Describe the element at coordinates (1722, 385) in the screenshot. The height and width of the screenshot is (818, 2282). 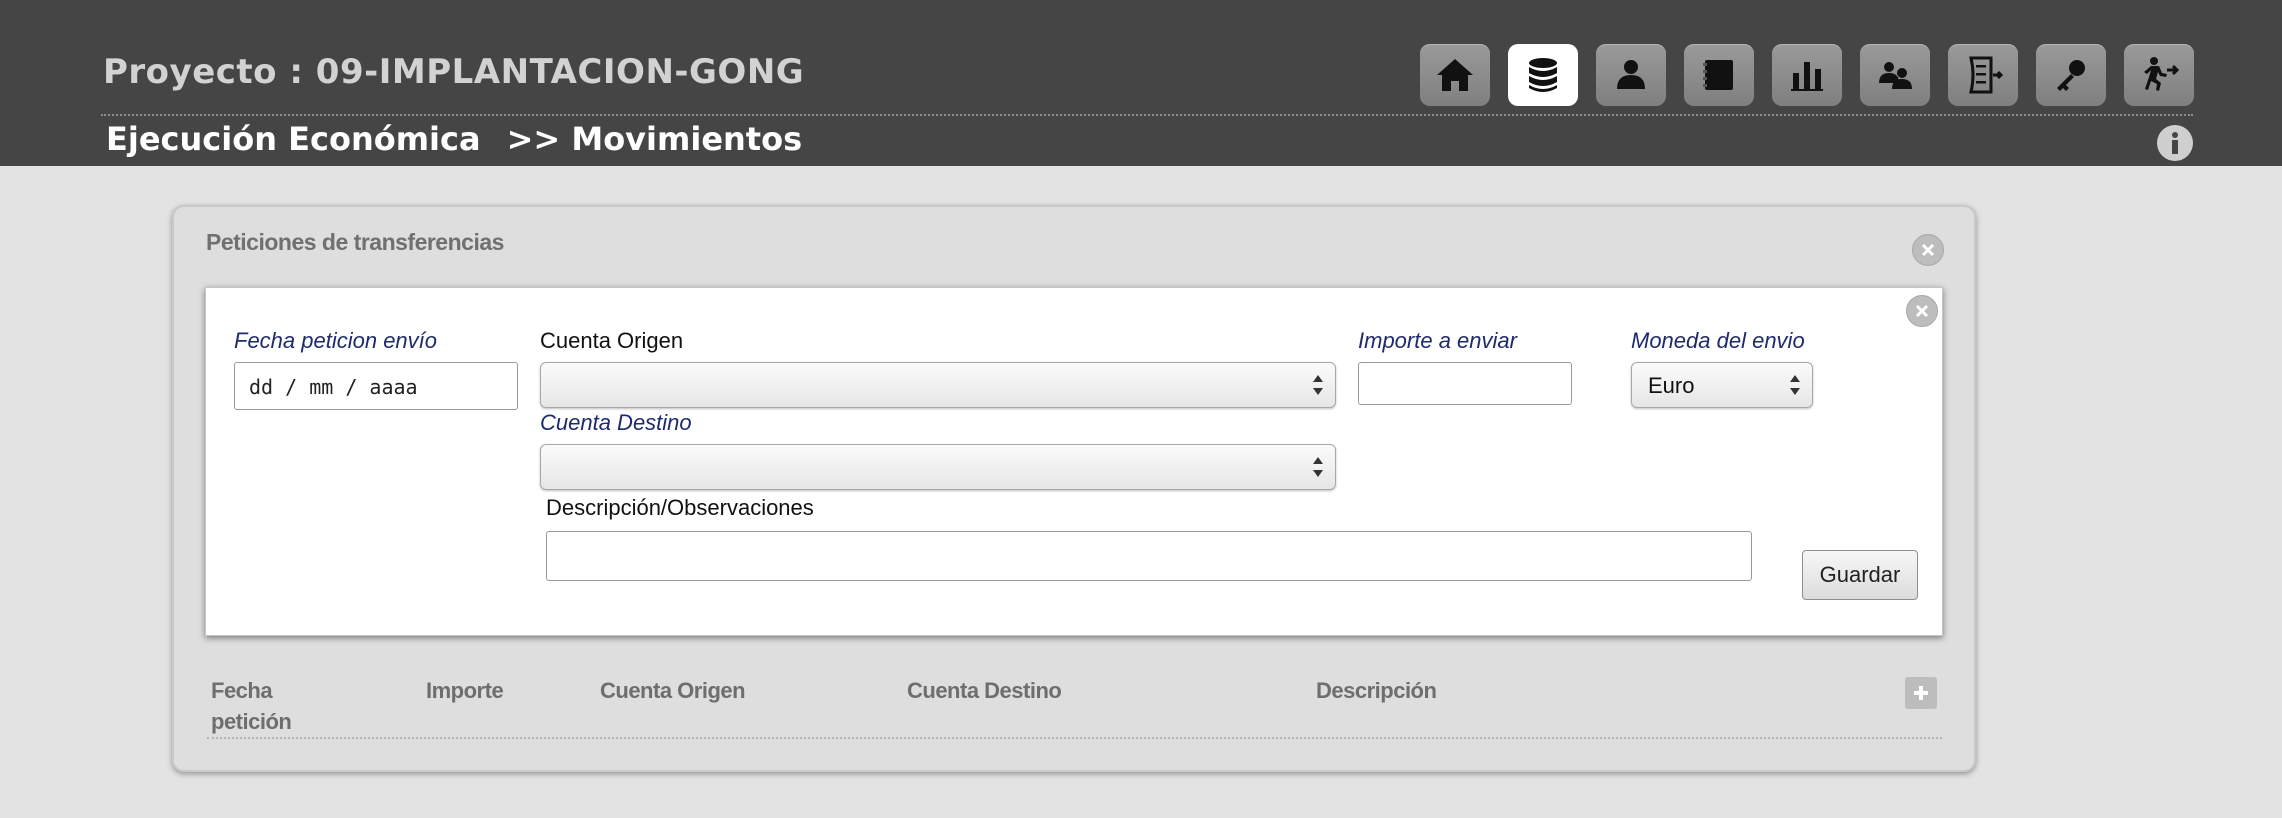
I see `moneda-select: Euro` at that location.